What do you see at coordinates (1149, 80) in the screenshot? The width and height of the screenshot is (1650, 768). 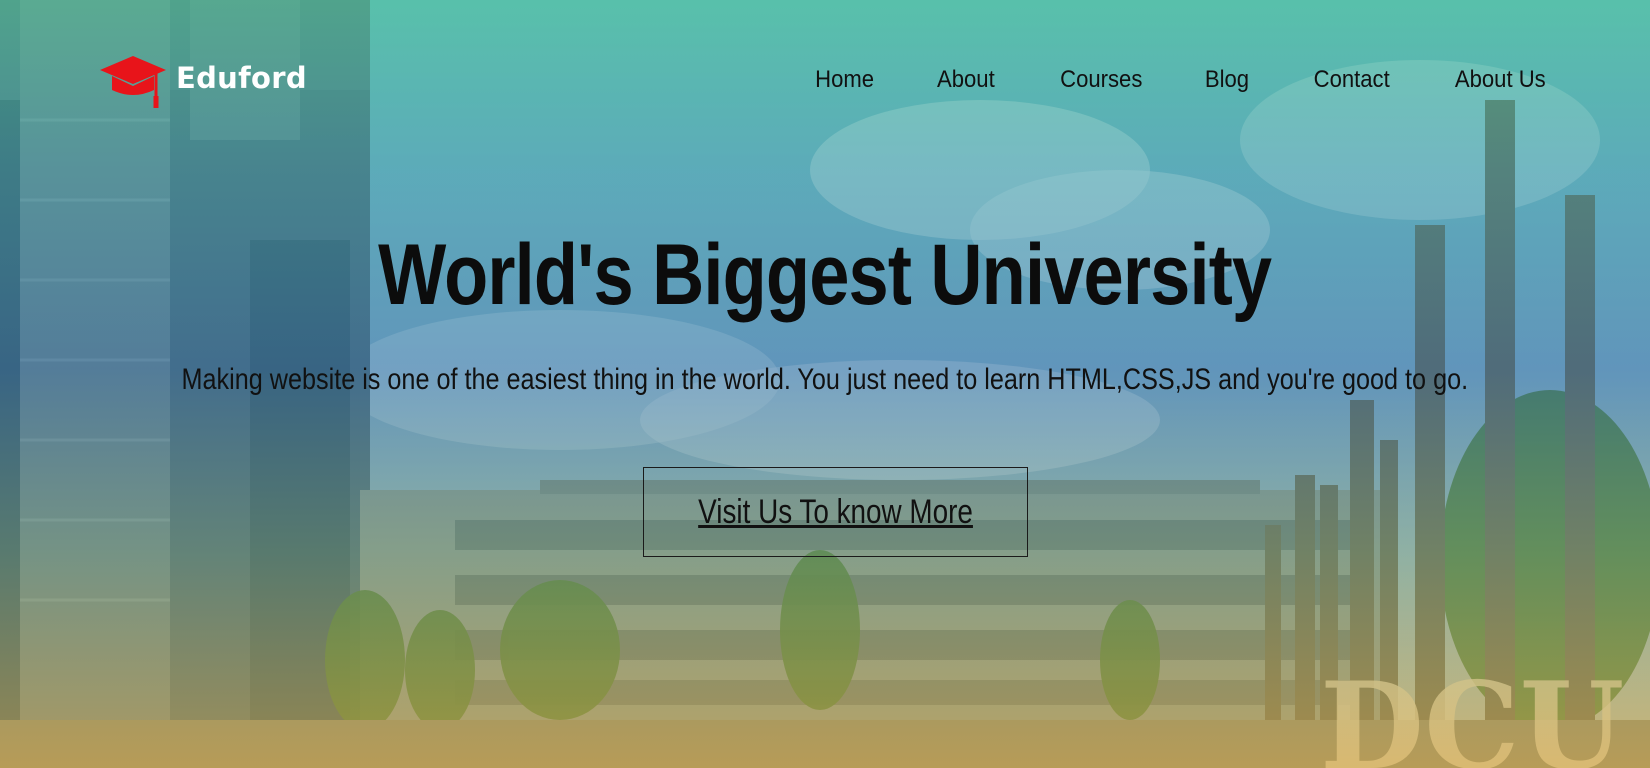 I see `main-nav: Home About Courses Blog Contact About Us` at bounding box center [1149, 80].